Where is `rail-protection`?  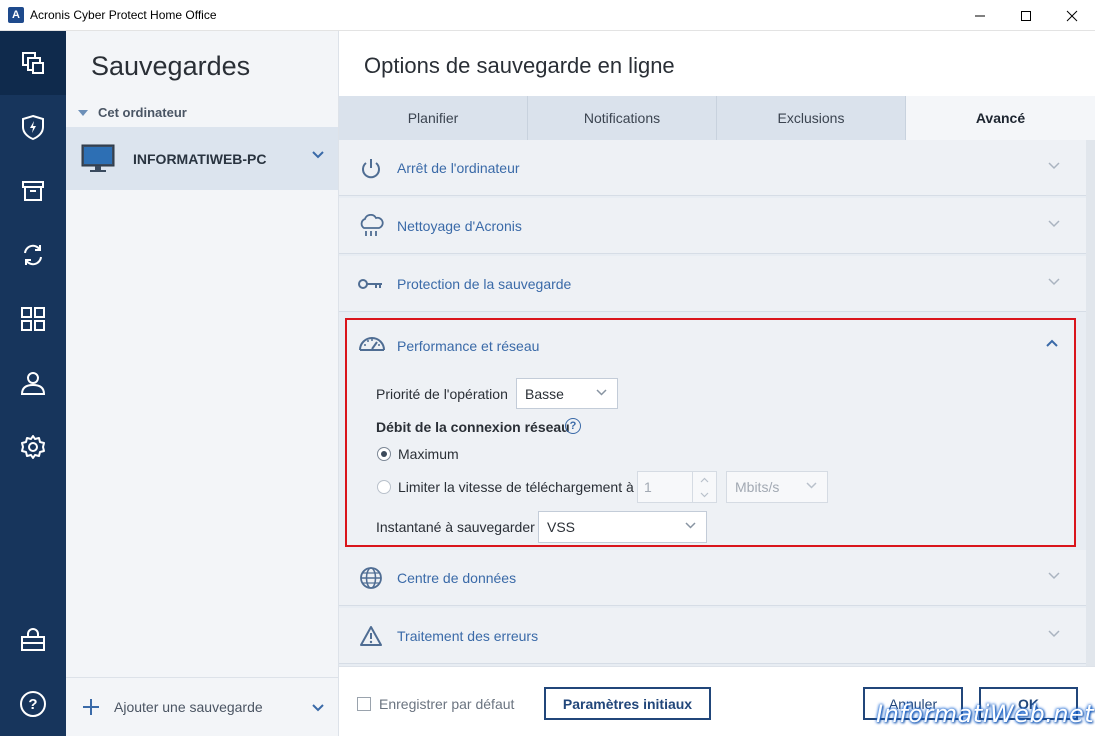 rail-protection is located at coordinates (33, 127).